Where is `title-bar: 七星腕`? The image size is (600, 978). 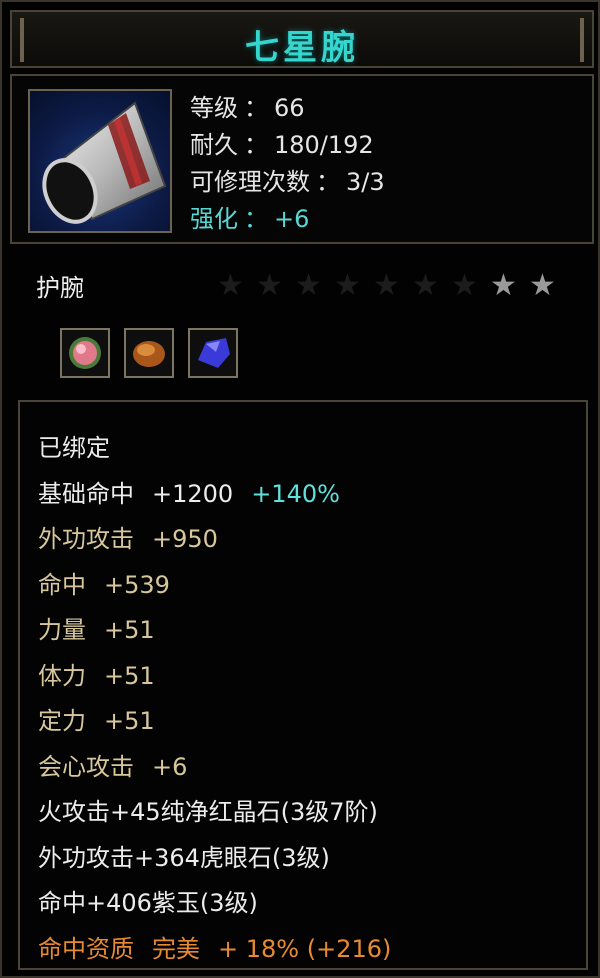 title-bar: 七星腕 is located at coordinates (302, 39).